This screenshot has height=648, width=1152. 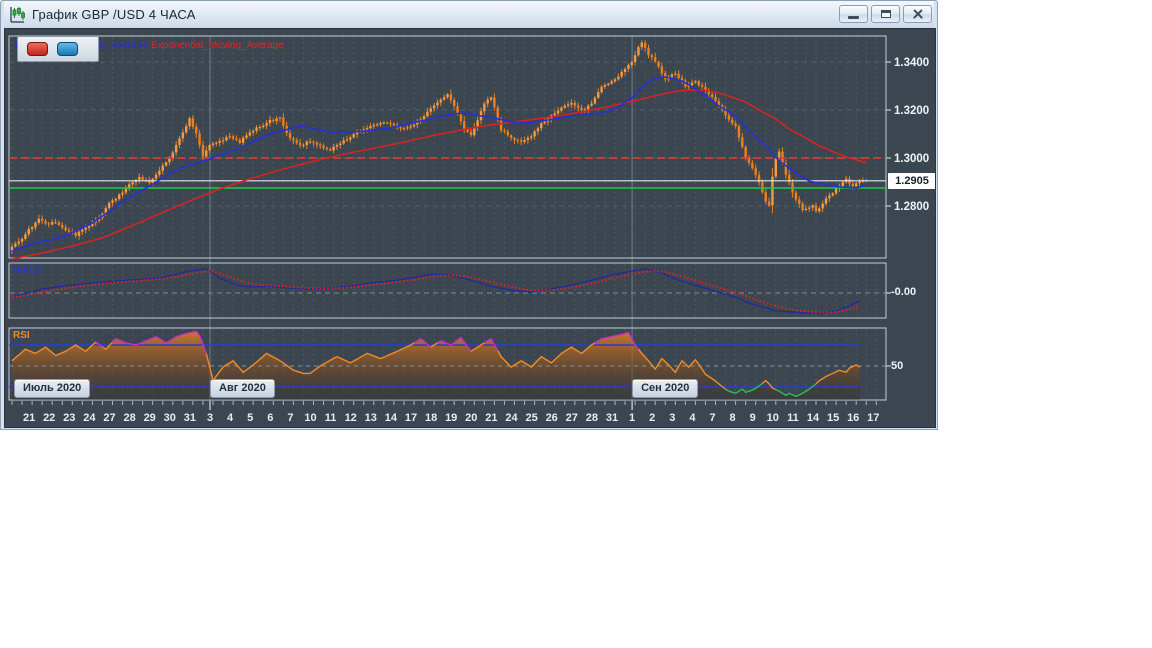 What do you see at coordinates (833, 418) in the screenshot?
I see `svg-text: 15` at bounding box center [833, 418].